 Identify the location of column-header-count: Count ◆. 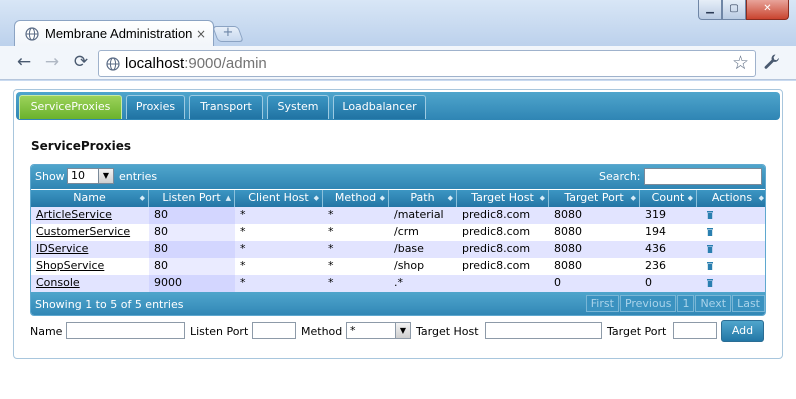
(668, 198).